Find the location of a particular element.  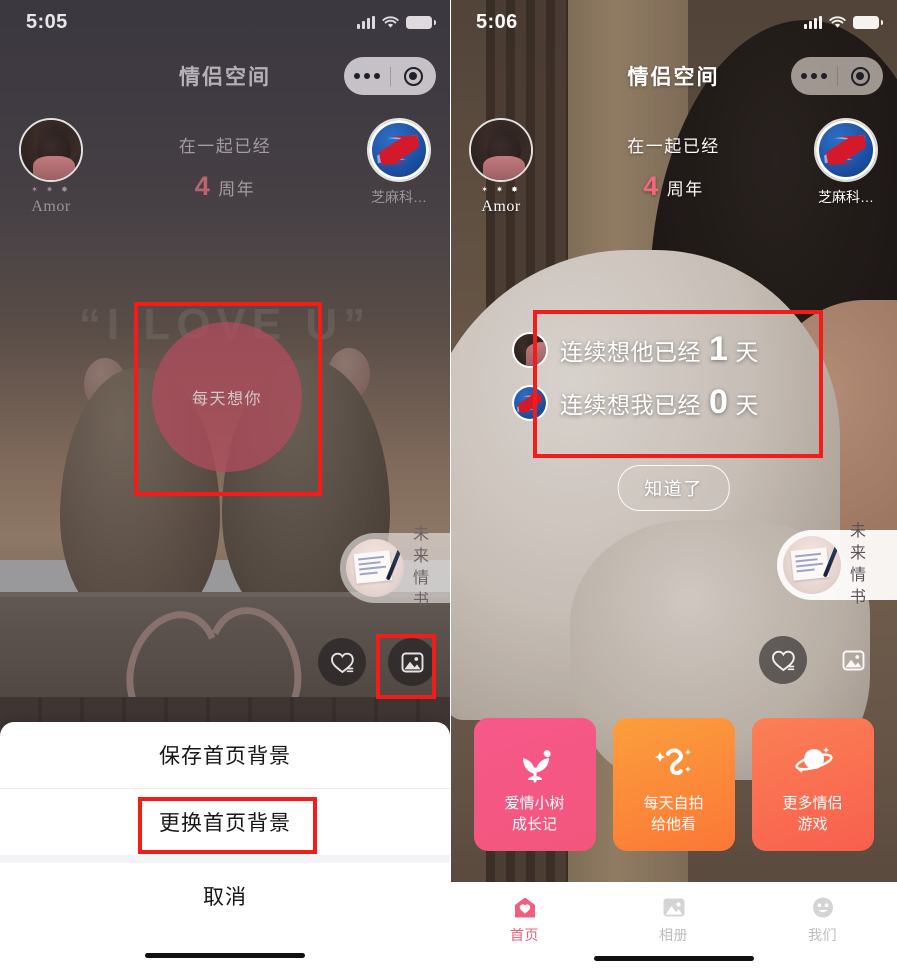

streak-label-self: 连续想我已经 is located at coordinates (630, 405).